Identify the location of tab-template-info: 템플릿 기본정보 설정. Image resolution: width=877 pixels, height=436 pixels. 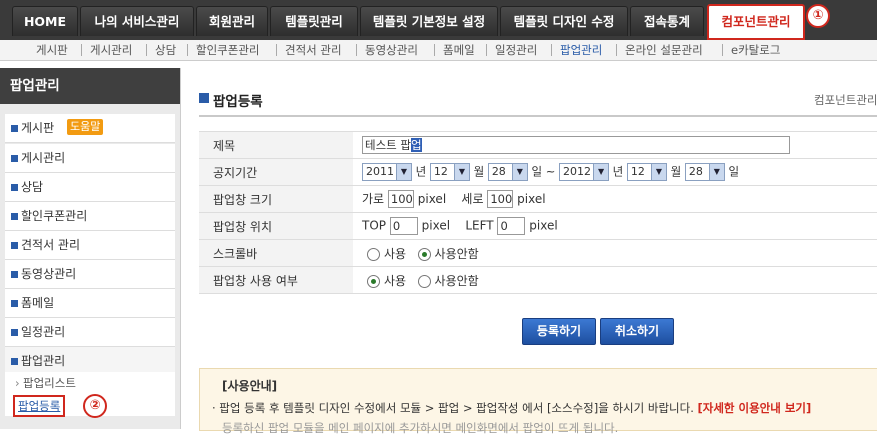
(429, 21).